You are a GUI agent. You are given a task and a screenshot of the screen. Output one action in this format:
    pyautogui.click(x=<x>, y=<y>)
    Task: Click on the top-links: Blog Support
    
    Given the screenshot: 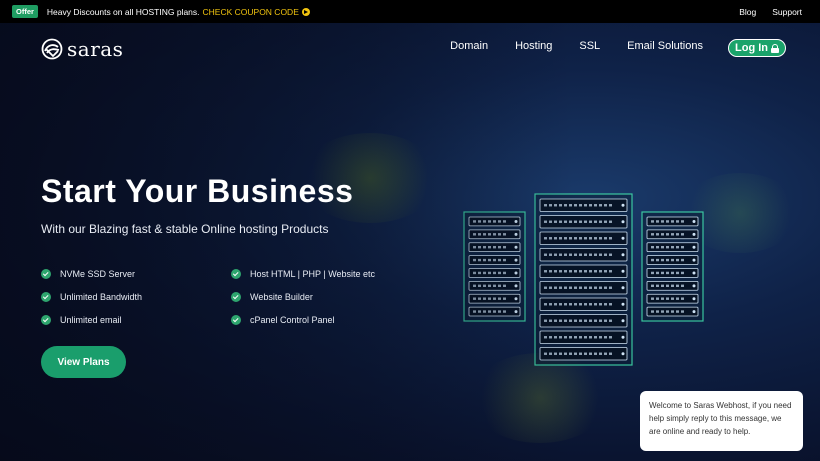 What is the action you would take?
    pyautogui.click(x=773, y=12)
    